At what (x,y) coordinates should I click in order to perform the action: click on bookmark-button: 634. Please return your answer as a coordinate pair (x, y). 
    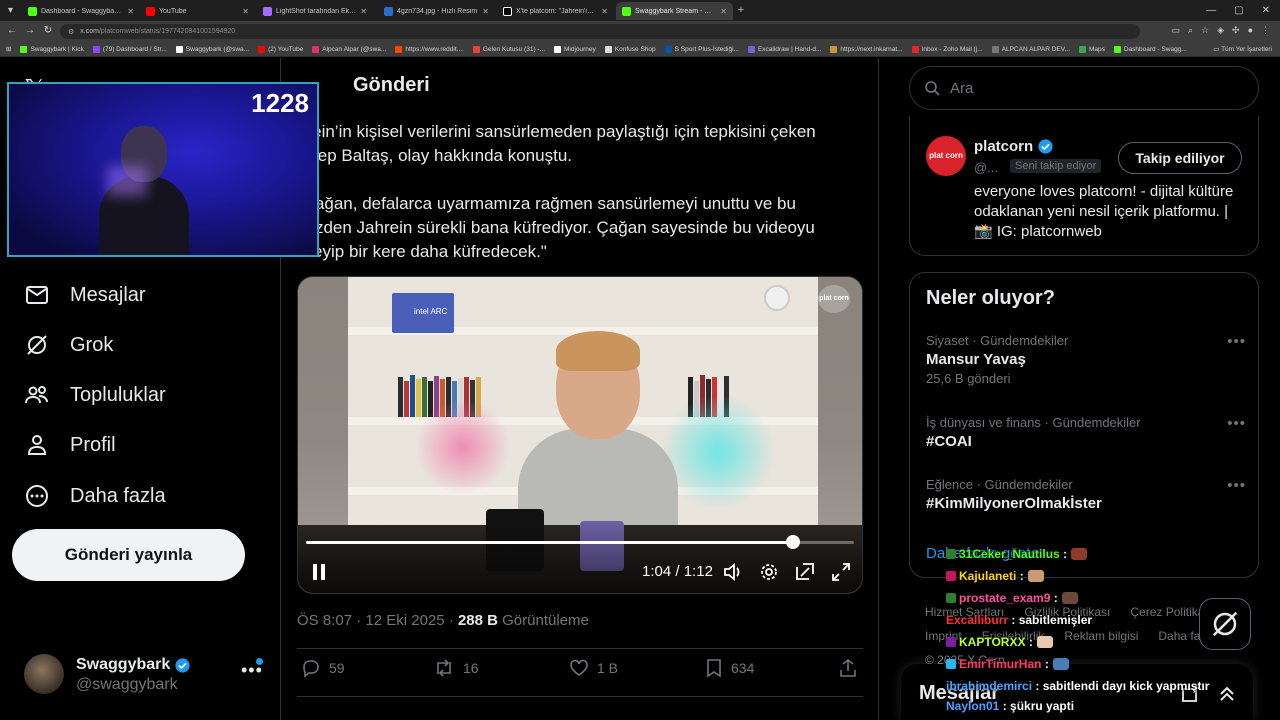
    Looking at the image, I should click on (729, 668).